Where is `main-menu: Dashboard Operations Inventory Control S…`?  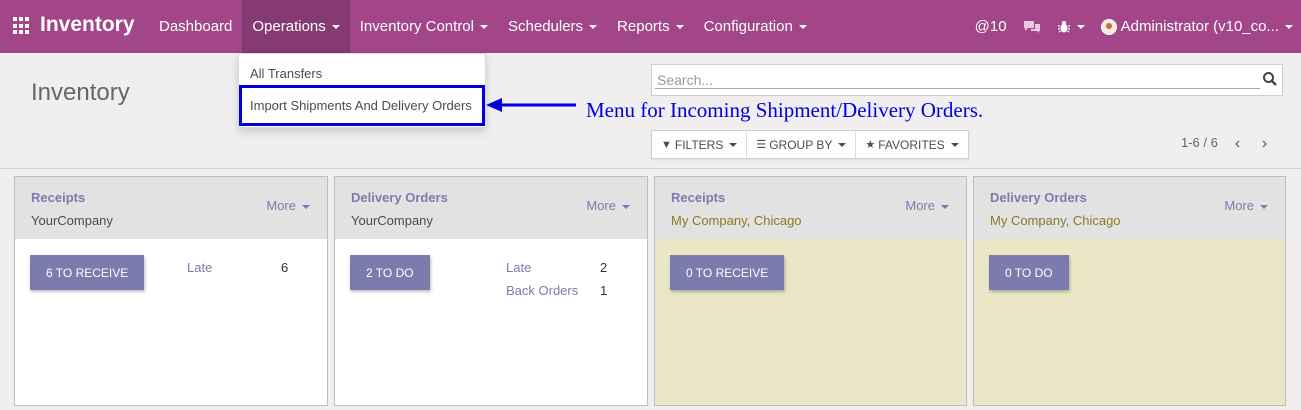
main-menu: Dashboard Operations Inventory Control S… is located at coordinates (483, 26).